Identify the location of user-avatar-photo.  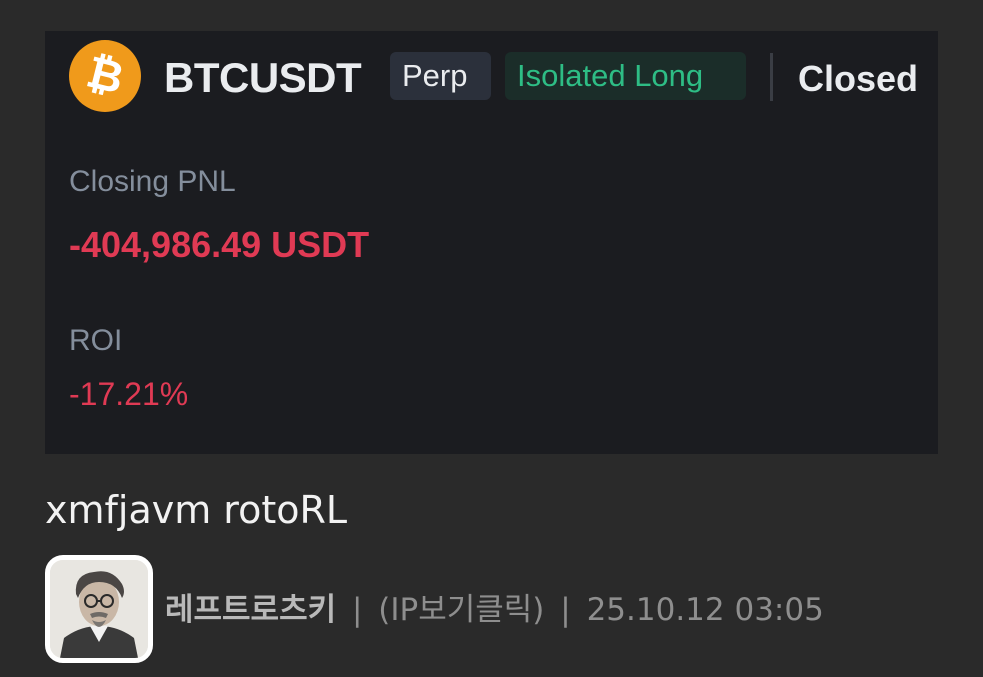
(99, 609).